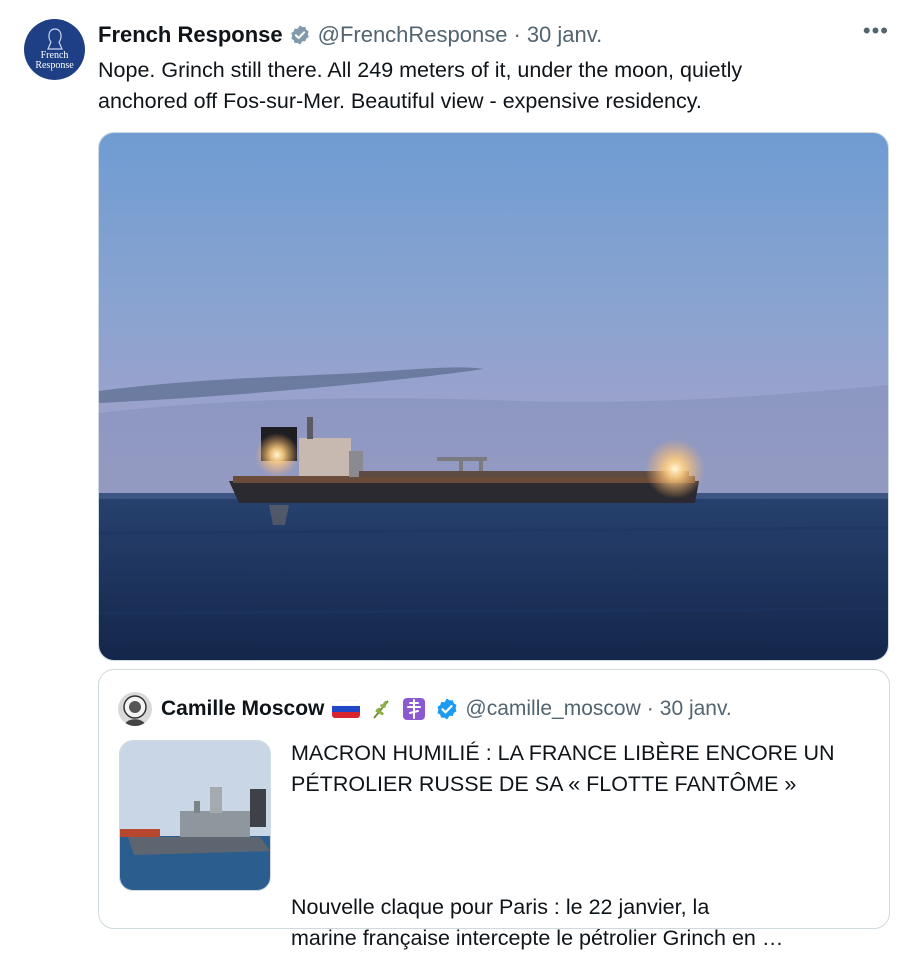 This screenshot has width=915, height=954. Describe the element at coordinates (413, 35) in the screenshot. I see `author-handle: @FrenchResponse` at that location.